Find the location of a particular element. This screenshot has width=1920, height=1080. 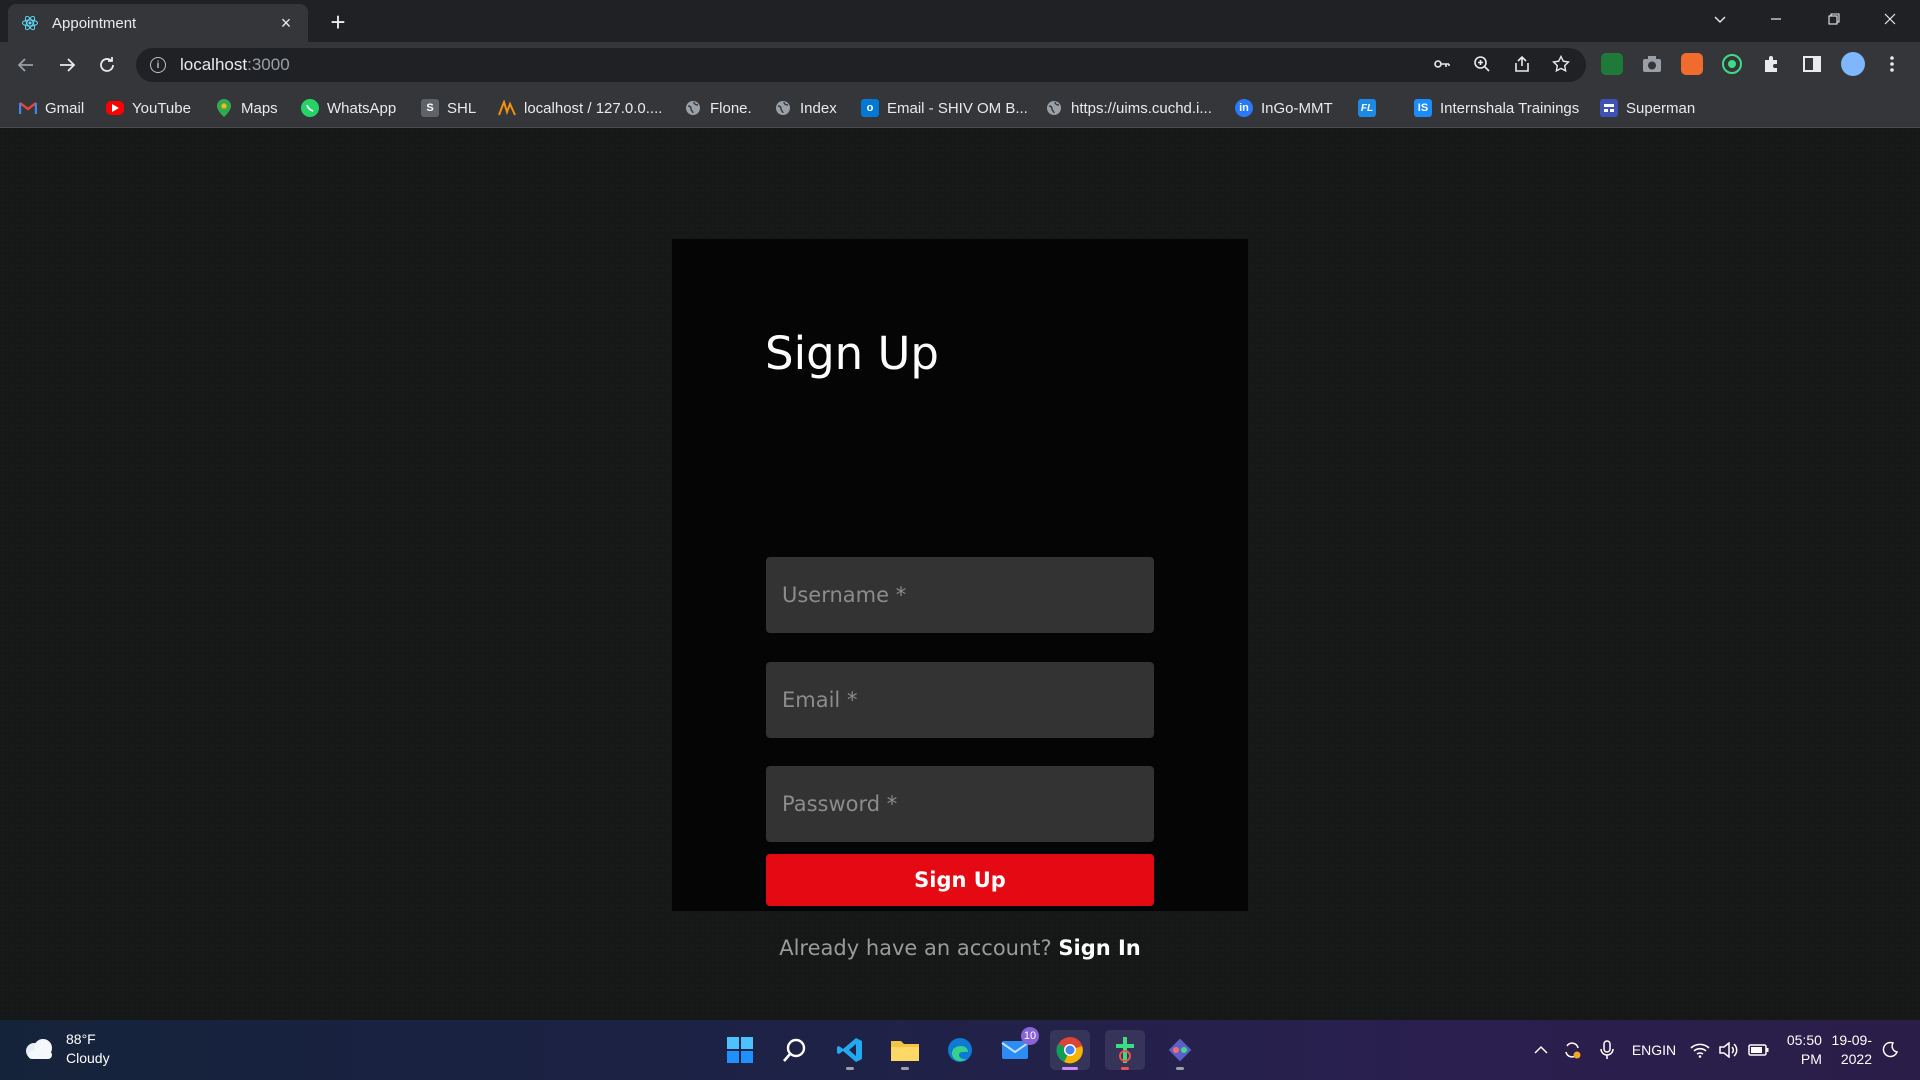

bookmark-label: Gmail is located at coordinates (65, 108).